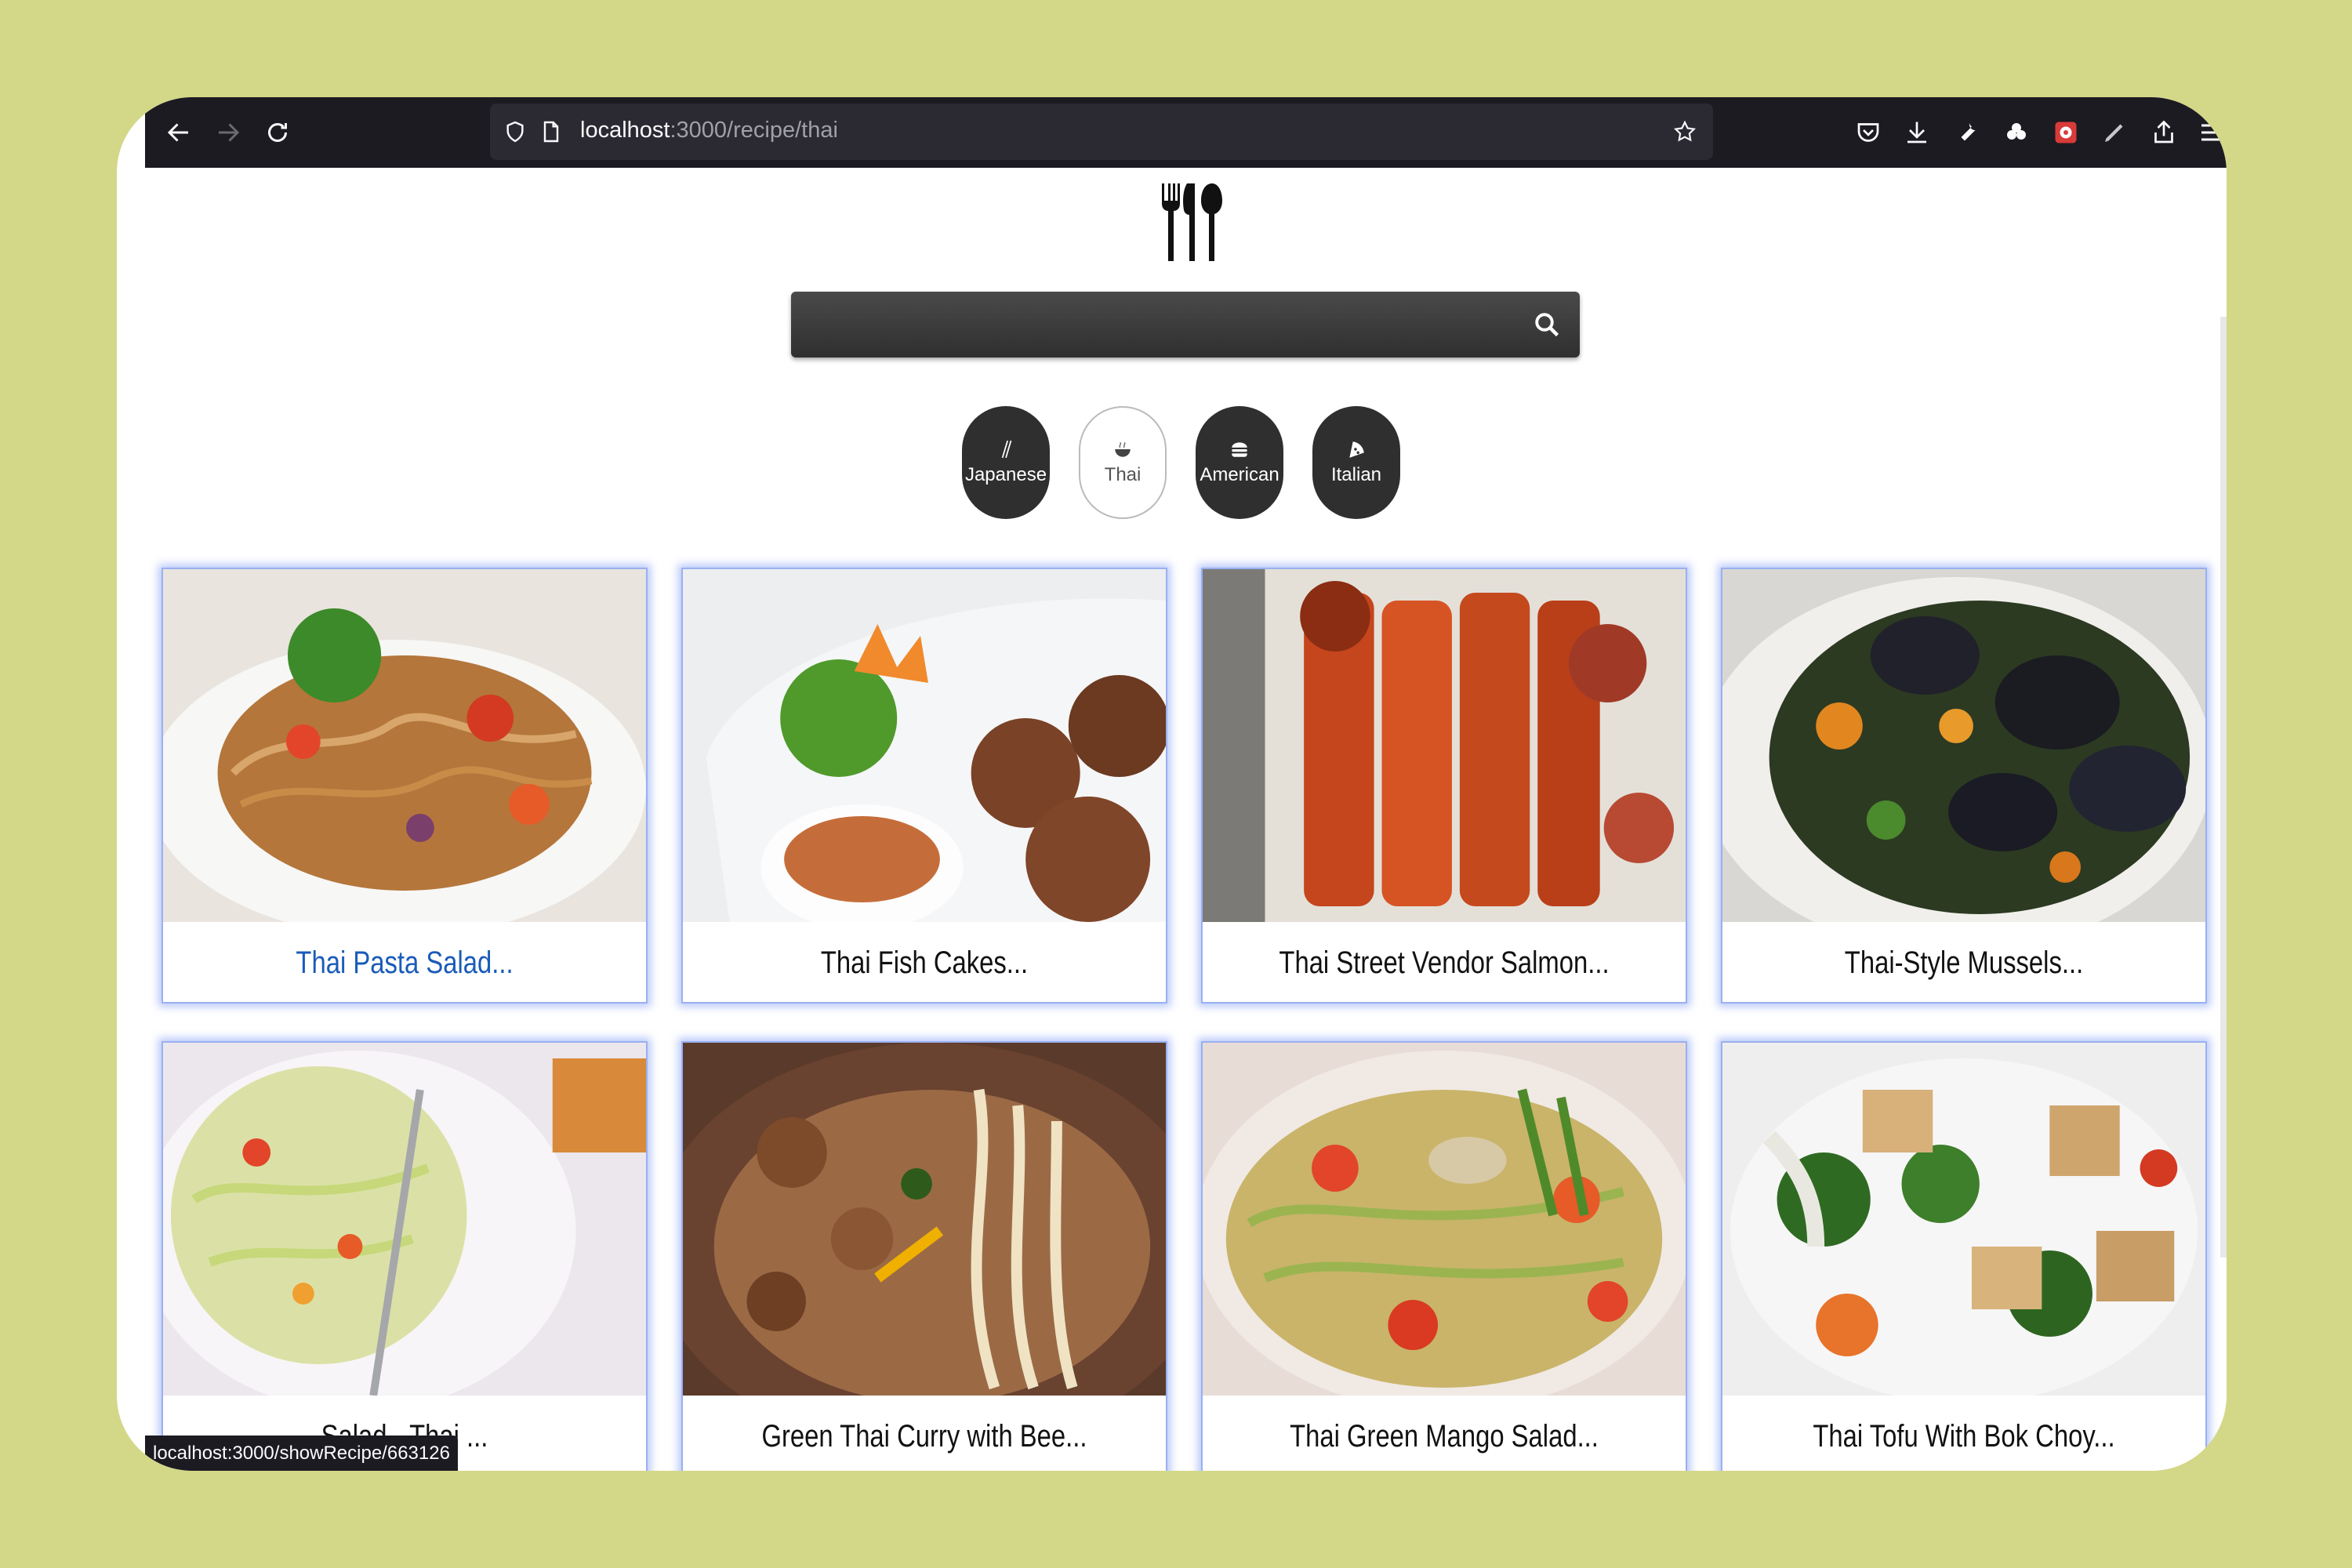 This screenshot has width=2352, height=1568. I want to click on address-bar: localhost:3000/recipe/thai, so click(1101, 131).